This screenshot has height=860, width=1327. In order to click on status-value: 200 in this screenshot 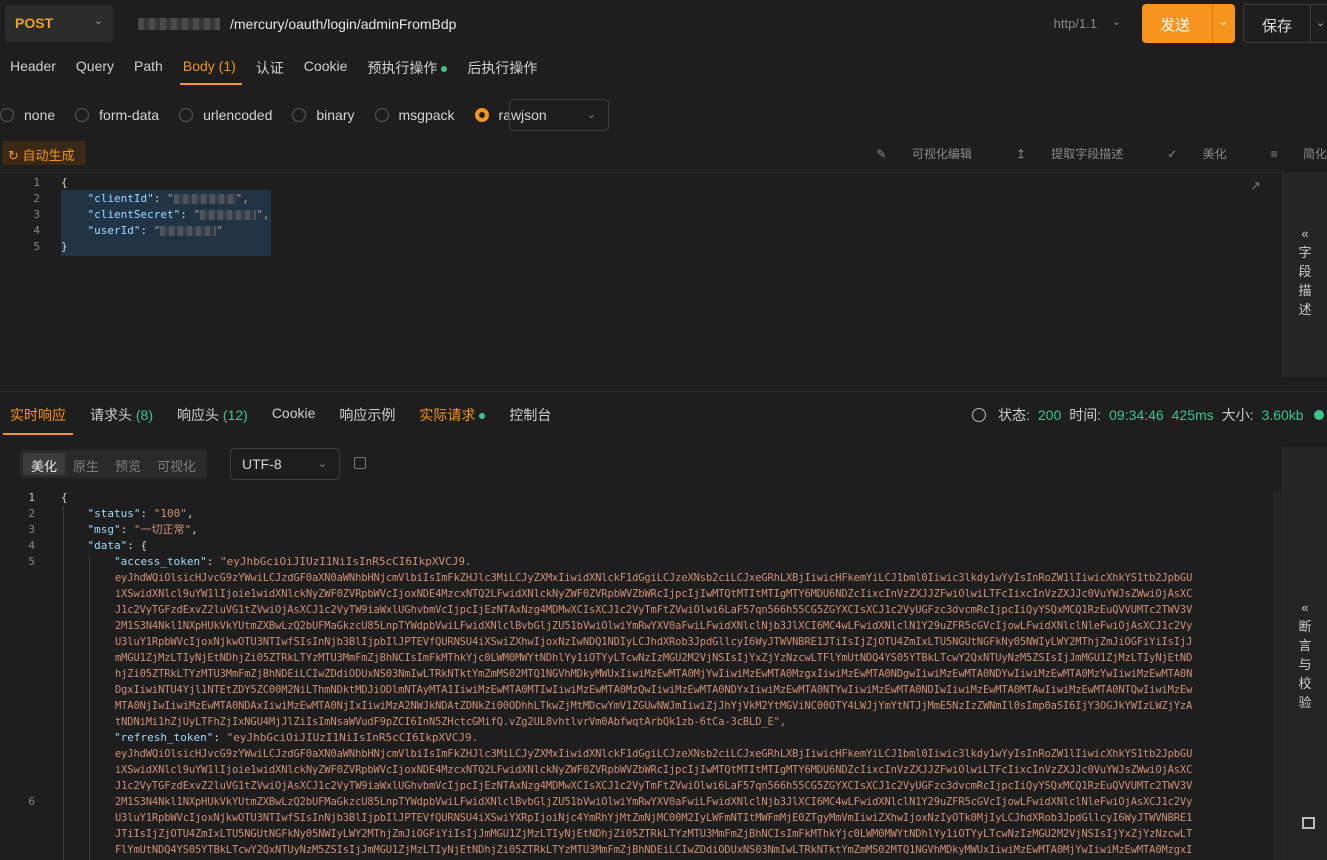, I will do `click(1049, 415)`.